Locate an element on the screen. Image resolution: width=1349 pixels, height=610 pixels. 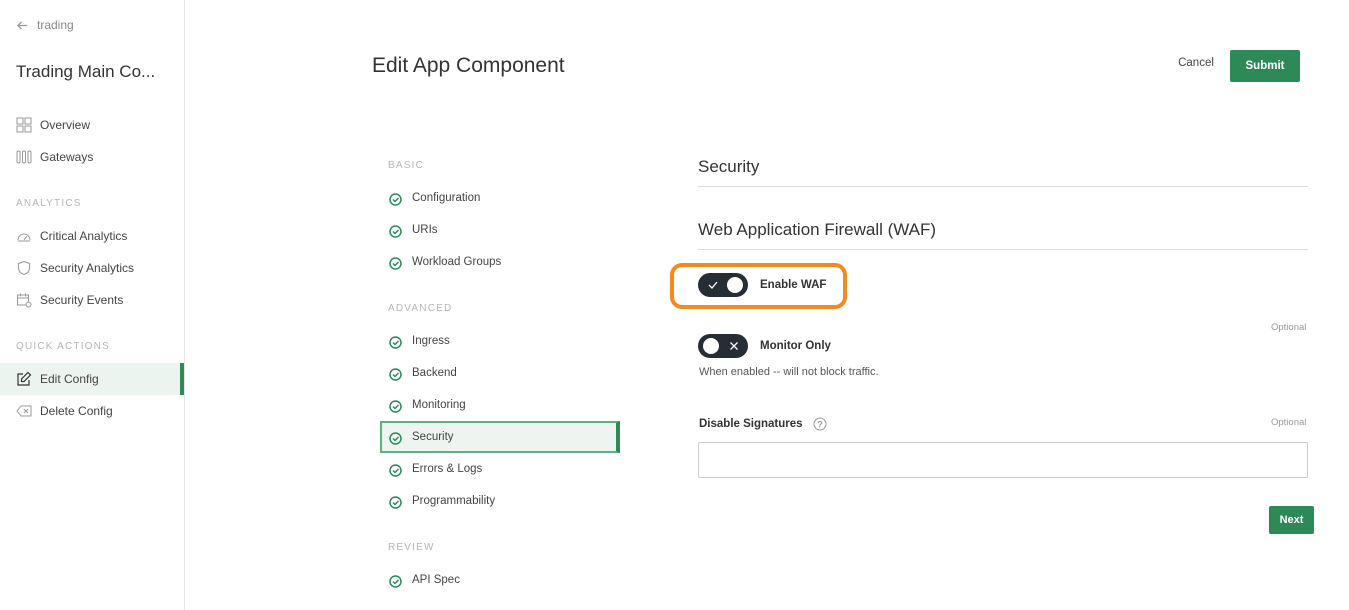
back-label: trading is located at coordinates (55, 25).